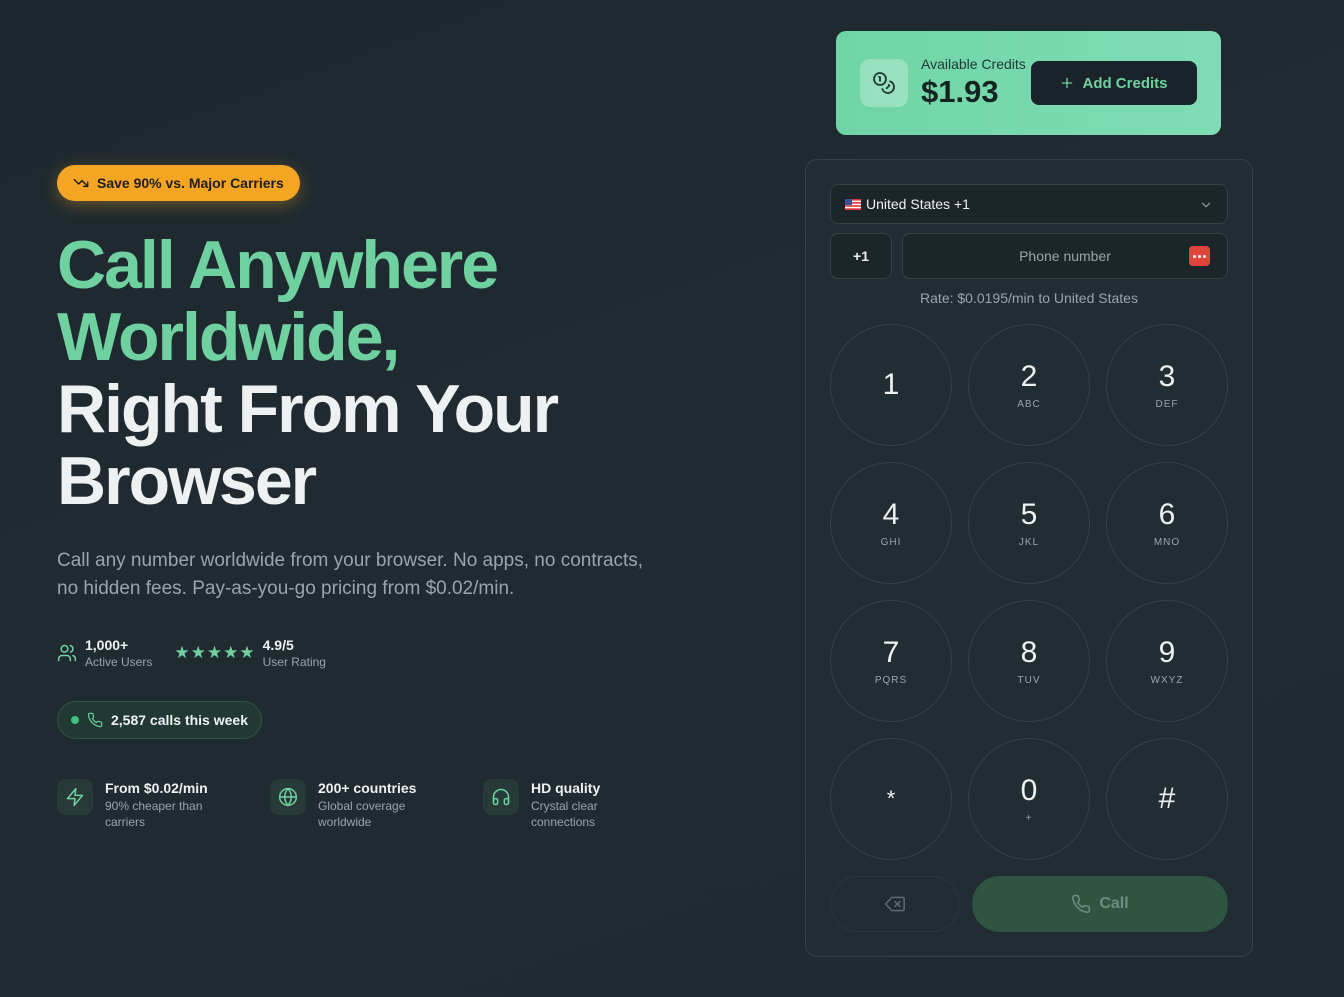  I want to click on key-2: 2 ABC, so click(1029, 385).